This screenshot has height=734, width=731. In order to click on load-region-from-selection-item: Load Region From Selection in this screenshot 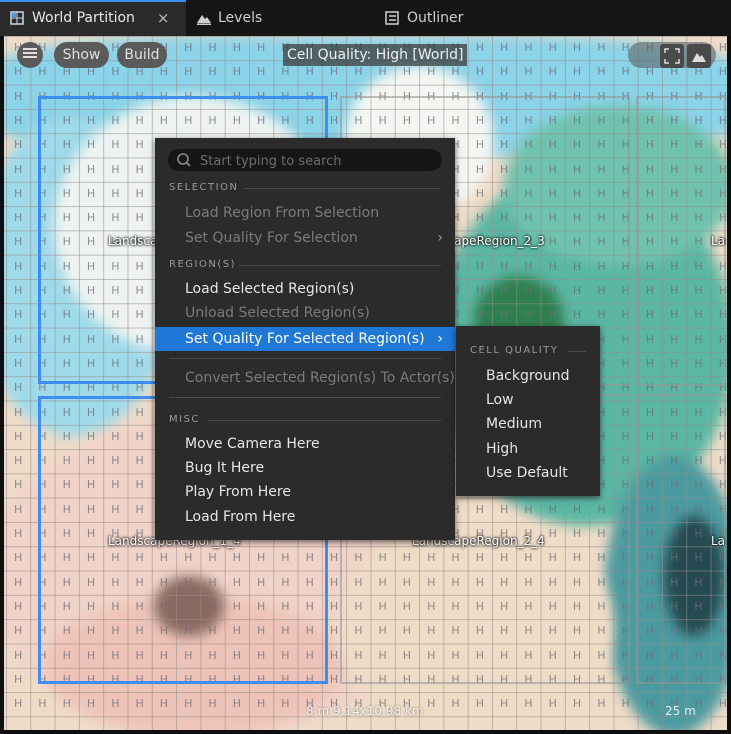, I will do `click(305, 213)`.